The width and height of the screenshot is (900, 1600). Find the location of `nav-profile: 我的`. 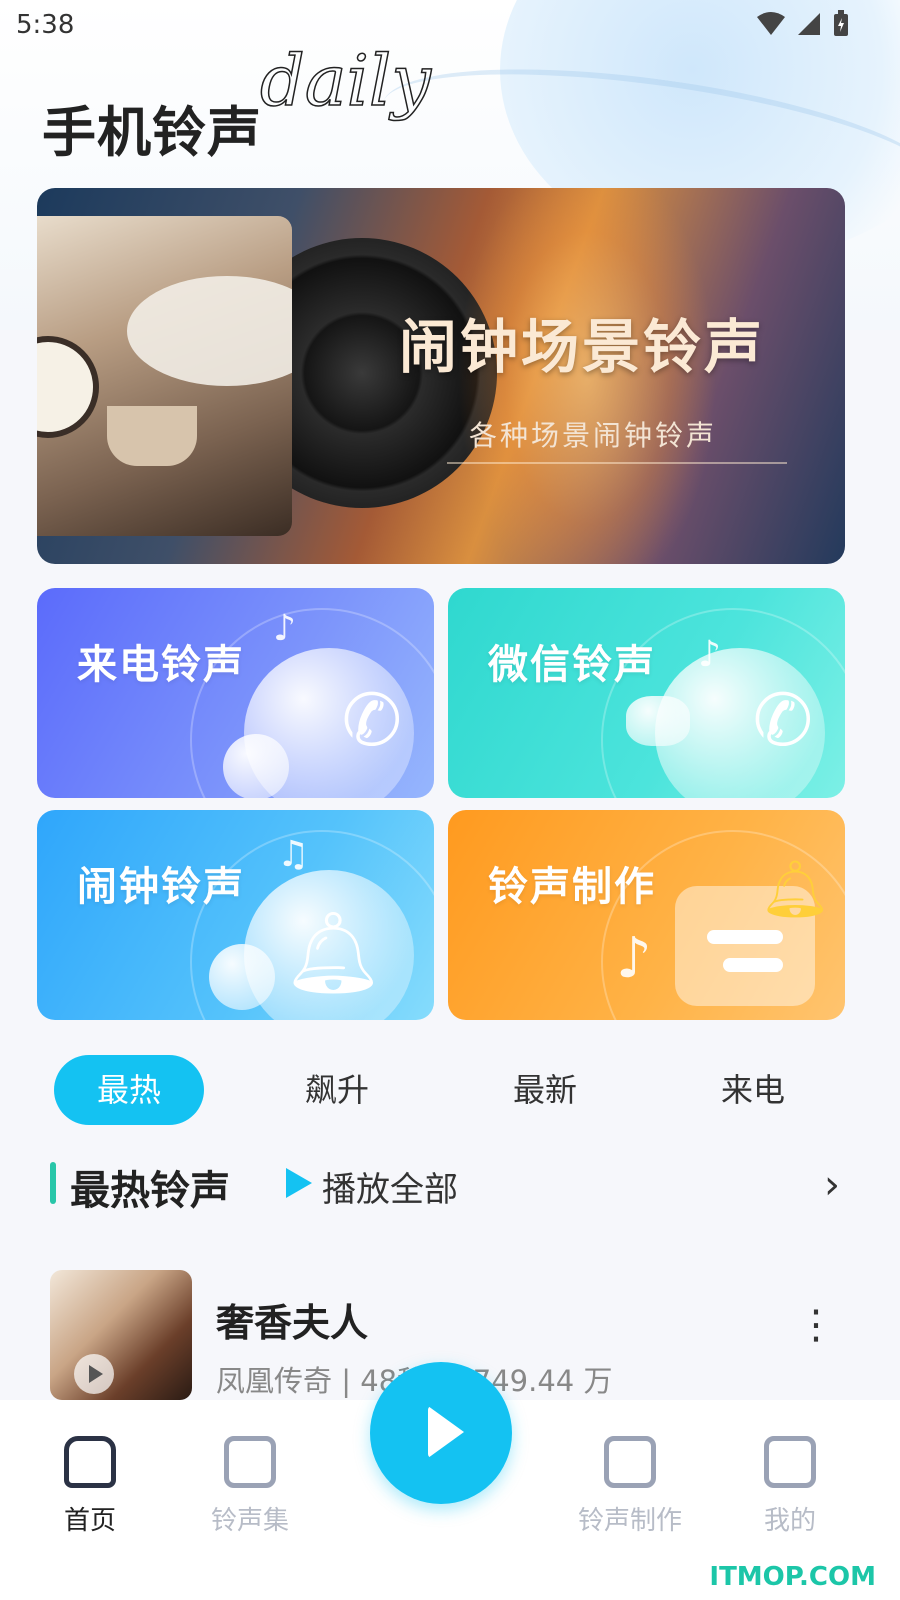

nav-profile: 我的 is located at coordinates (790, 1486).